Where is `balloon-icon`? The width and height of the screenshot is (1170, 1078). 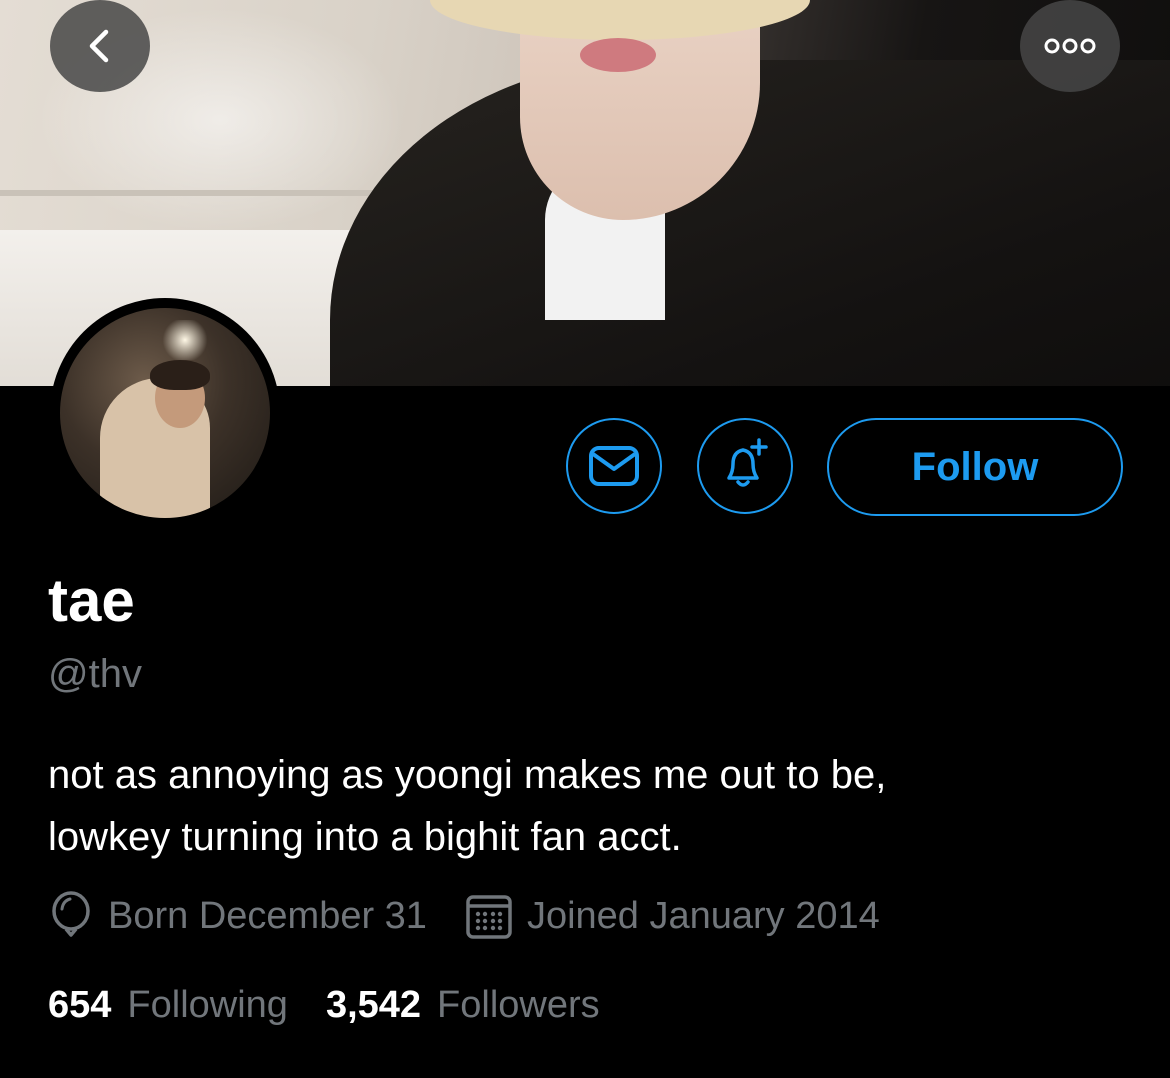 balloon-icon is located at coordinates (71, 914).